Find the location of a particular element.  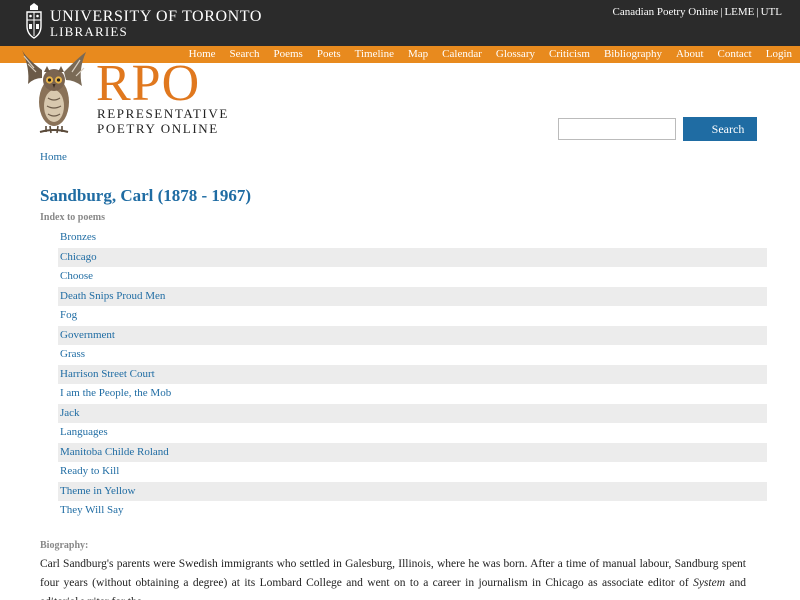

biography-label: Biography: is located at coordinates (64, 545).